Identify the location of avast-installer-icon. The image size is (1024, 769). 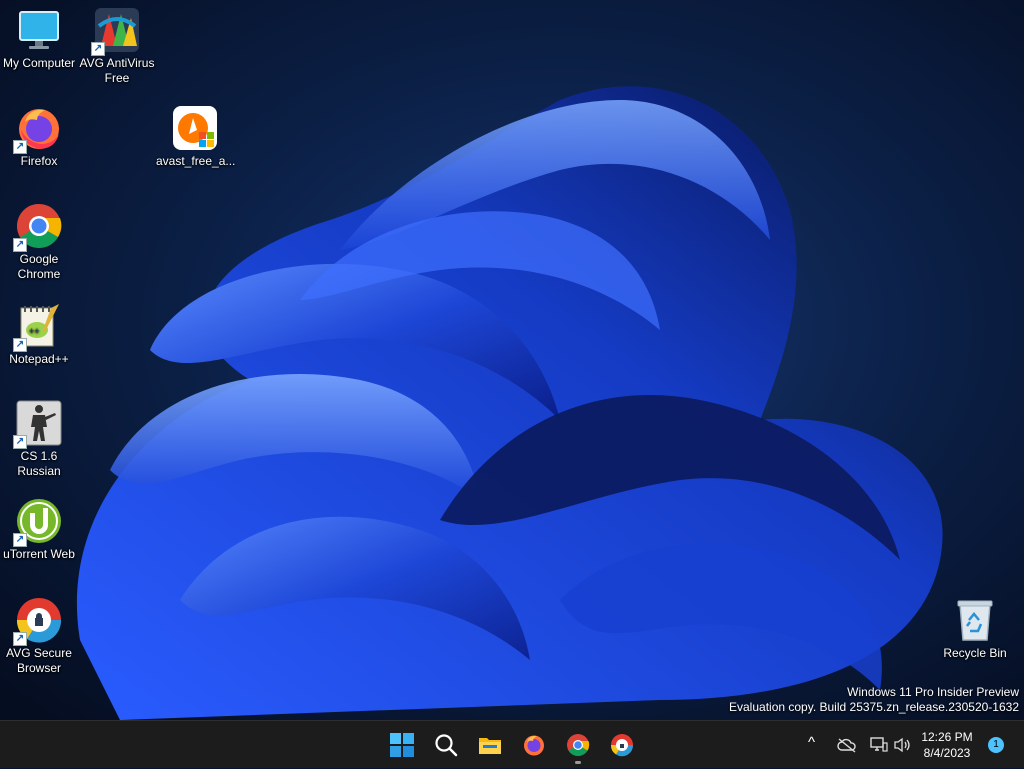
(195, 128).